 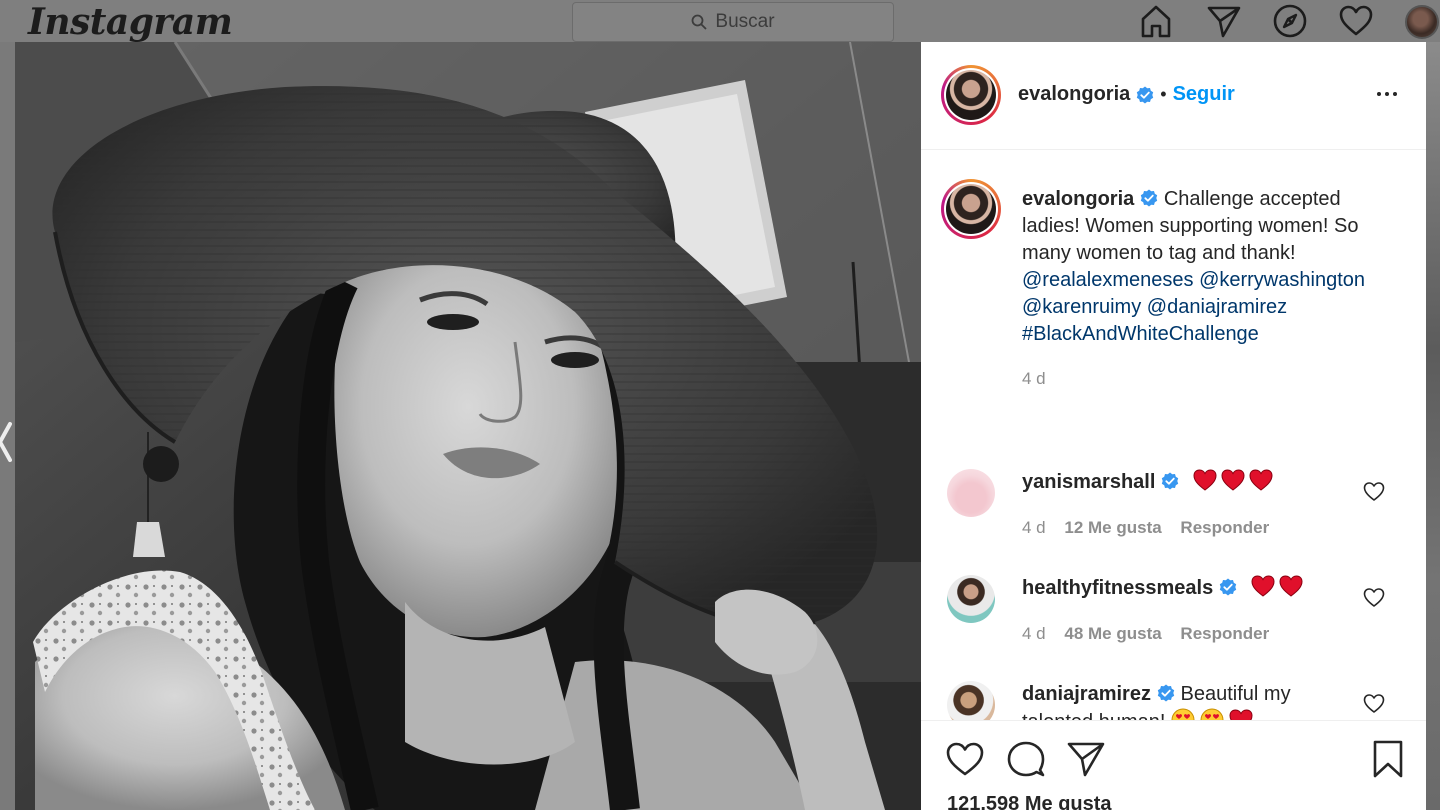 I want to click on author-username: evalongoria, so click(x=1074, y=94).